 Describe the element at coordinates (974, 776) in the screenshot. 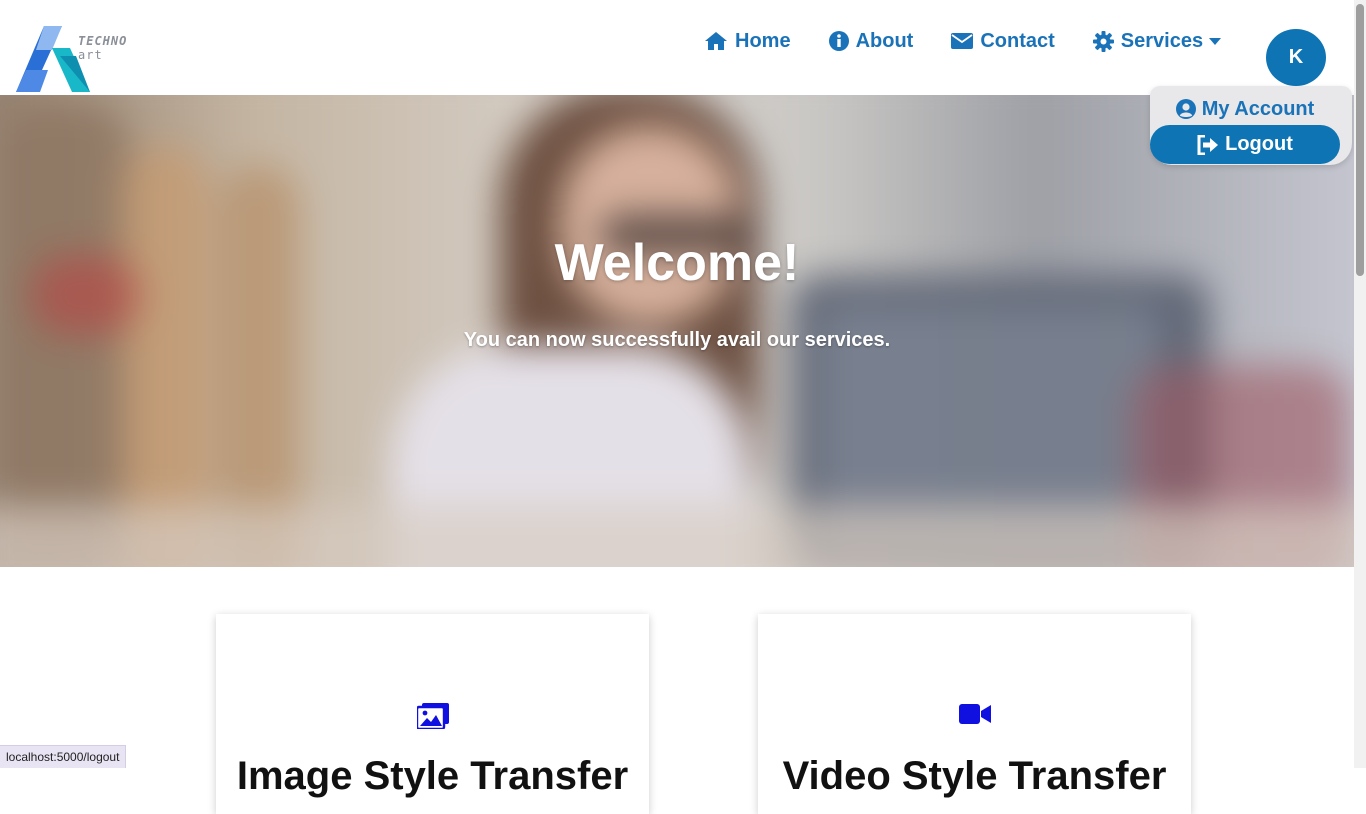

I see `service-card-title: Video Style Transfer` at that location.